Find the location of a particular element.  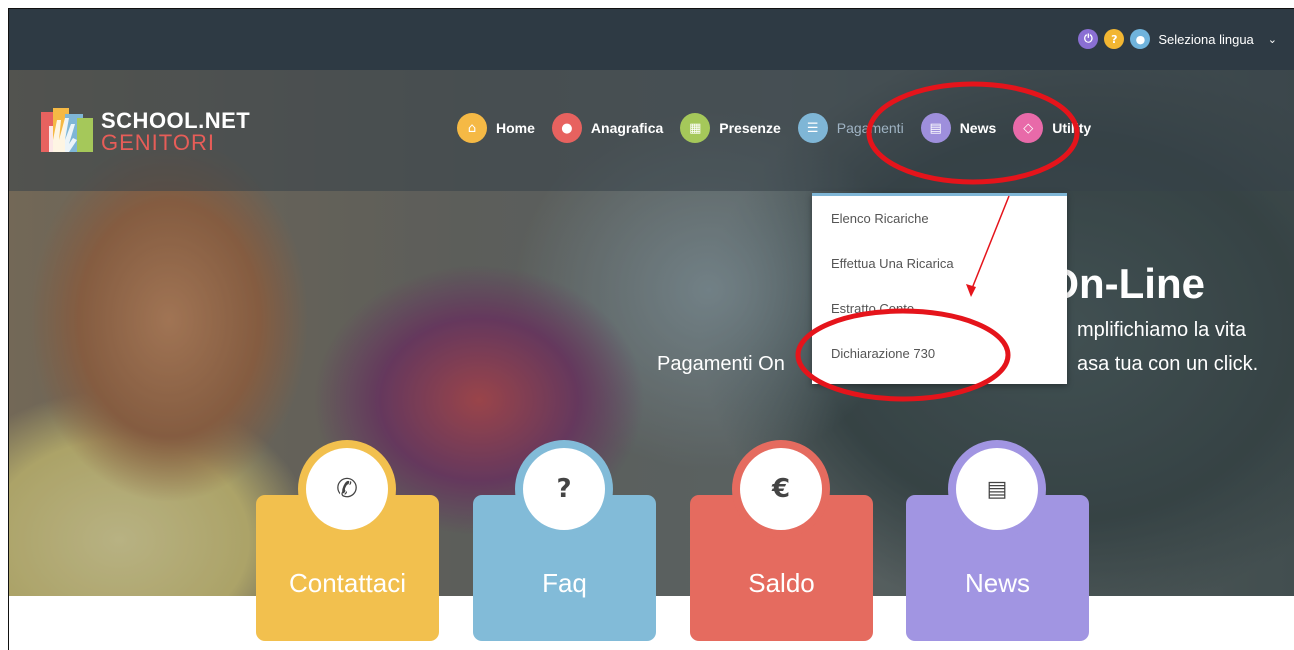

language-selector: Seleziona lingua is located at coordinates (1205, 39).